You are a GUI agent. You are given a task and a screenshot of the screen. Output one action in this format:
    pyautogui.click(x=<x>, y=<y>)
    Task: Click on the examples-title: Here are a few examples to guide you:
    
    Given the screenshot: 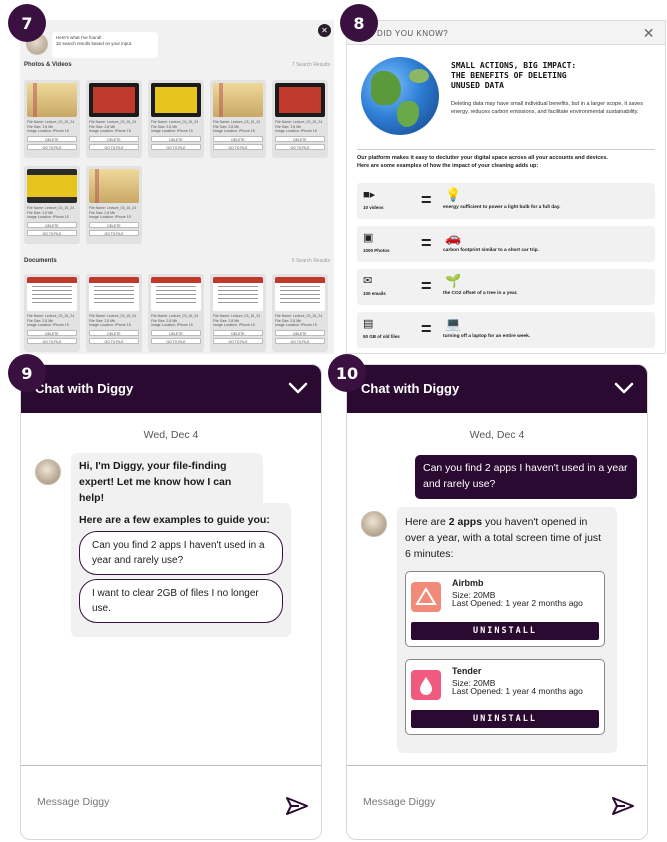 What is the action you would take?
    pyautogui.click(x=174, y=520)
    